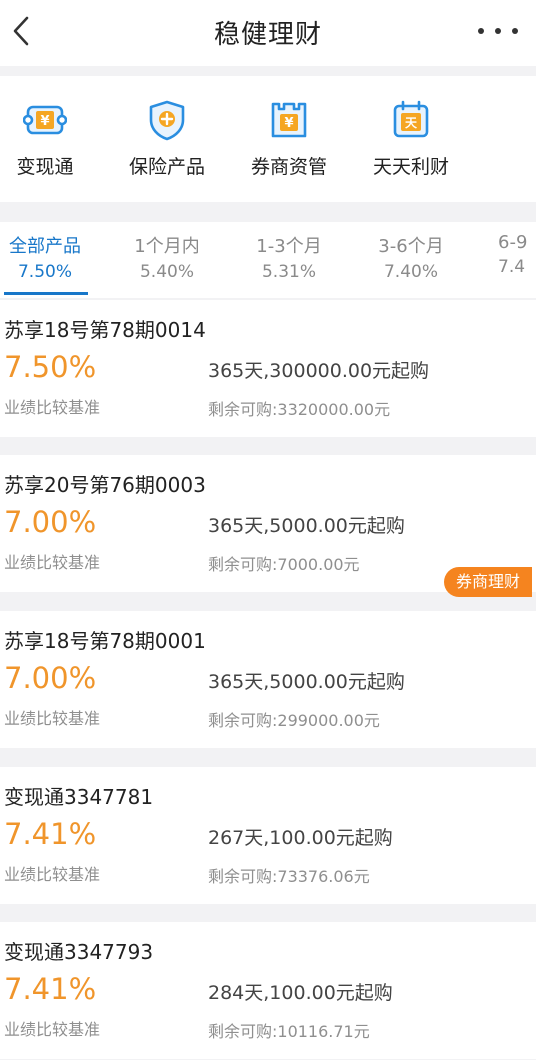  What do you see at coordinates (166, 272) in the screenshot?
I see `tab-rate: 5.40%` at bounding box center [166, 272].